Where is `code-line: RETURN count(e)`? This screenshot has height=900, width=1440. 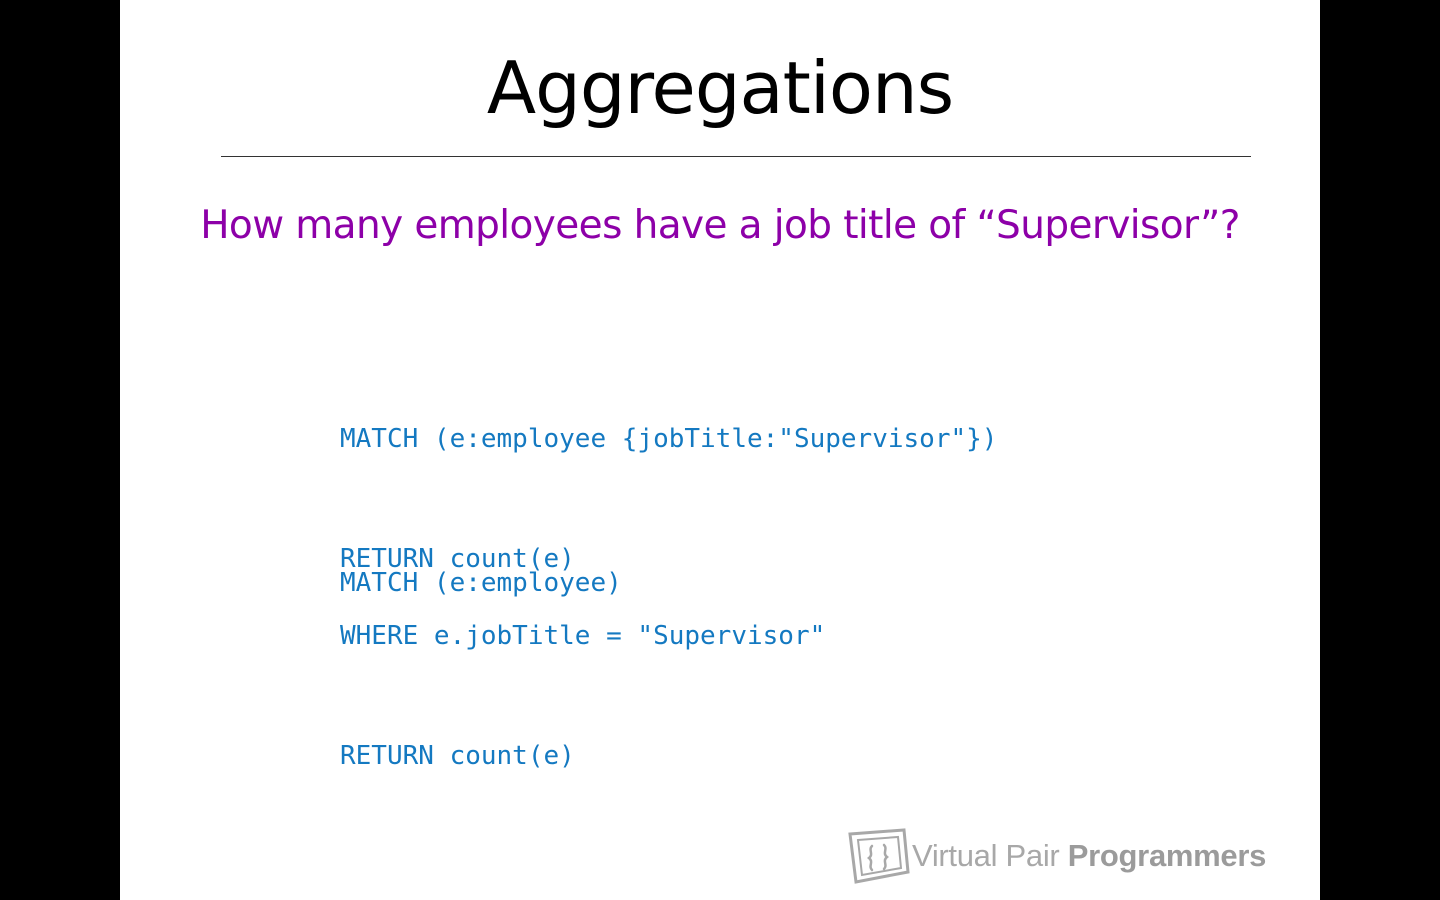 code-line: RETURN count(e) is located at coordinates (457, 756).